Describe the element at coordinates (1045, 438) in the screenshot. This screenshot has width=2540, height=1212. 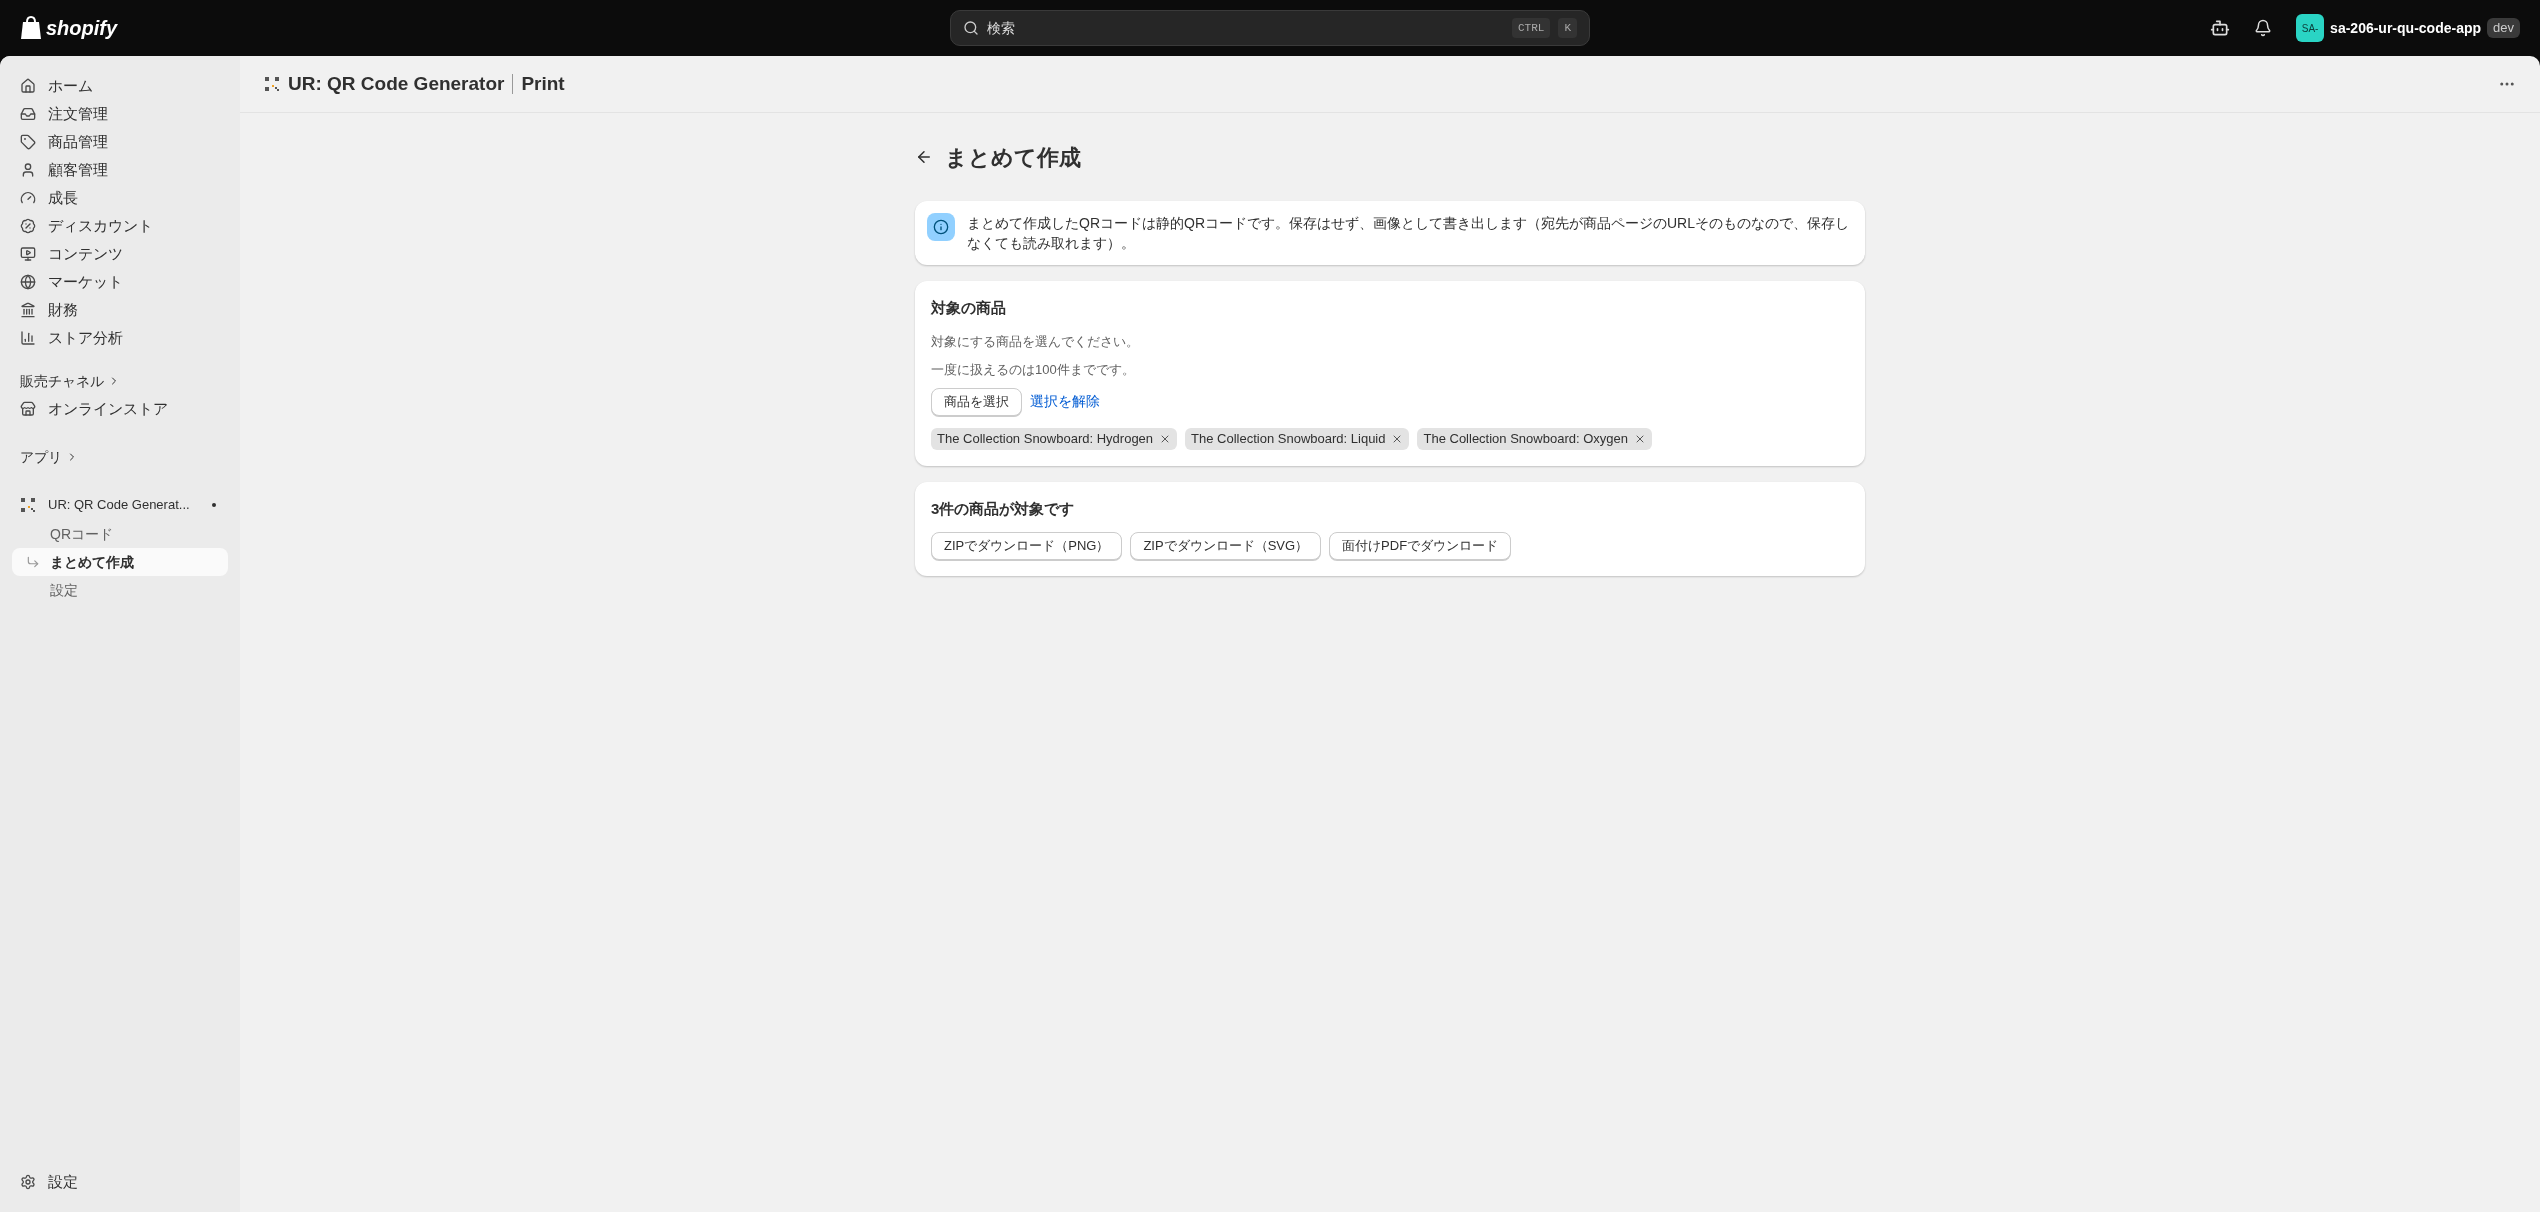
I see `tag-label: The Collection Snowboard: Hydrogen` at that location.